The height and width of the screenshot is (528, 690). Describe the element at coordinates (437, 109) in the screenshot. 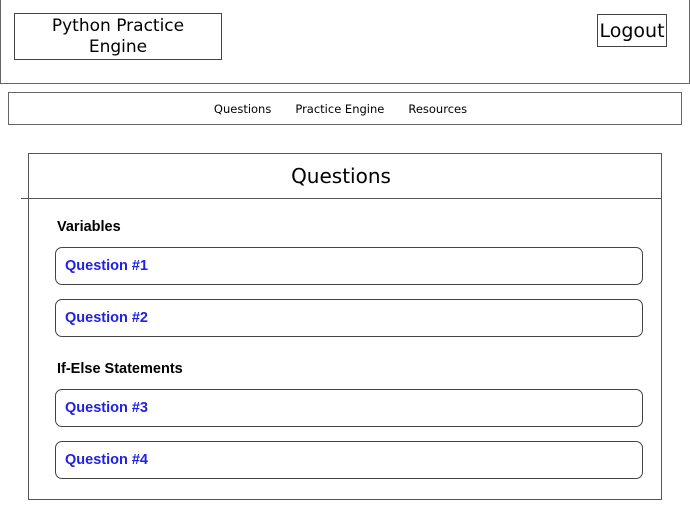

I see `nav-item-resources: Resources` at that location.